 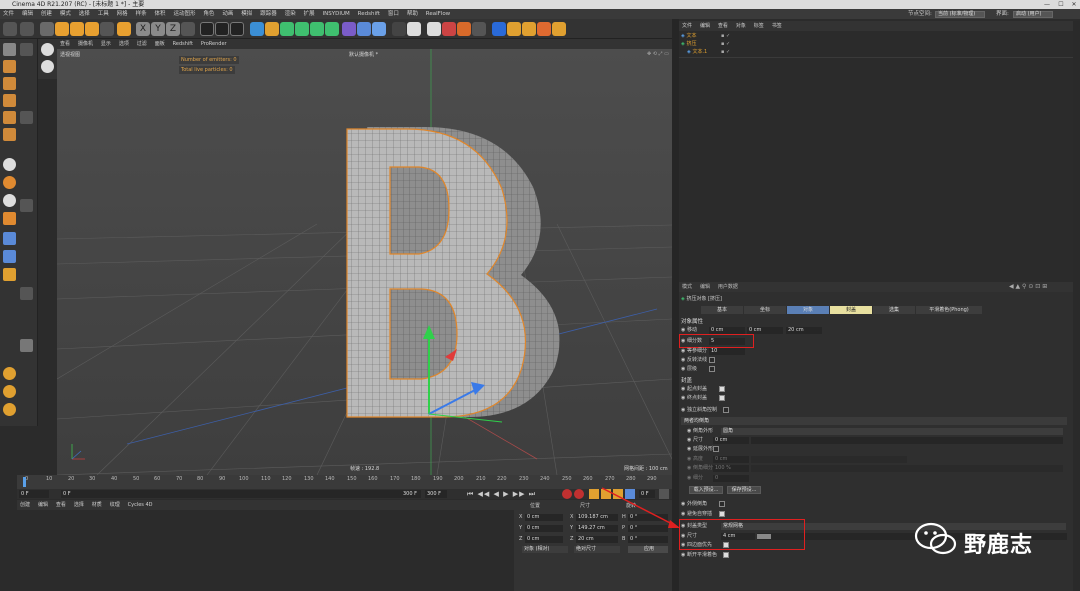 I want to click on red-arrow, so click(x=640, y=507).